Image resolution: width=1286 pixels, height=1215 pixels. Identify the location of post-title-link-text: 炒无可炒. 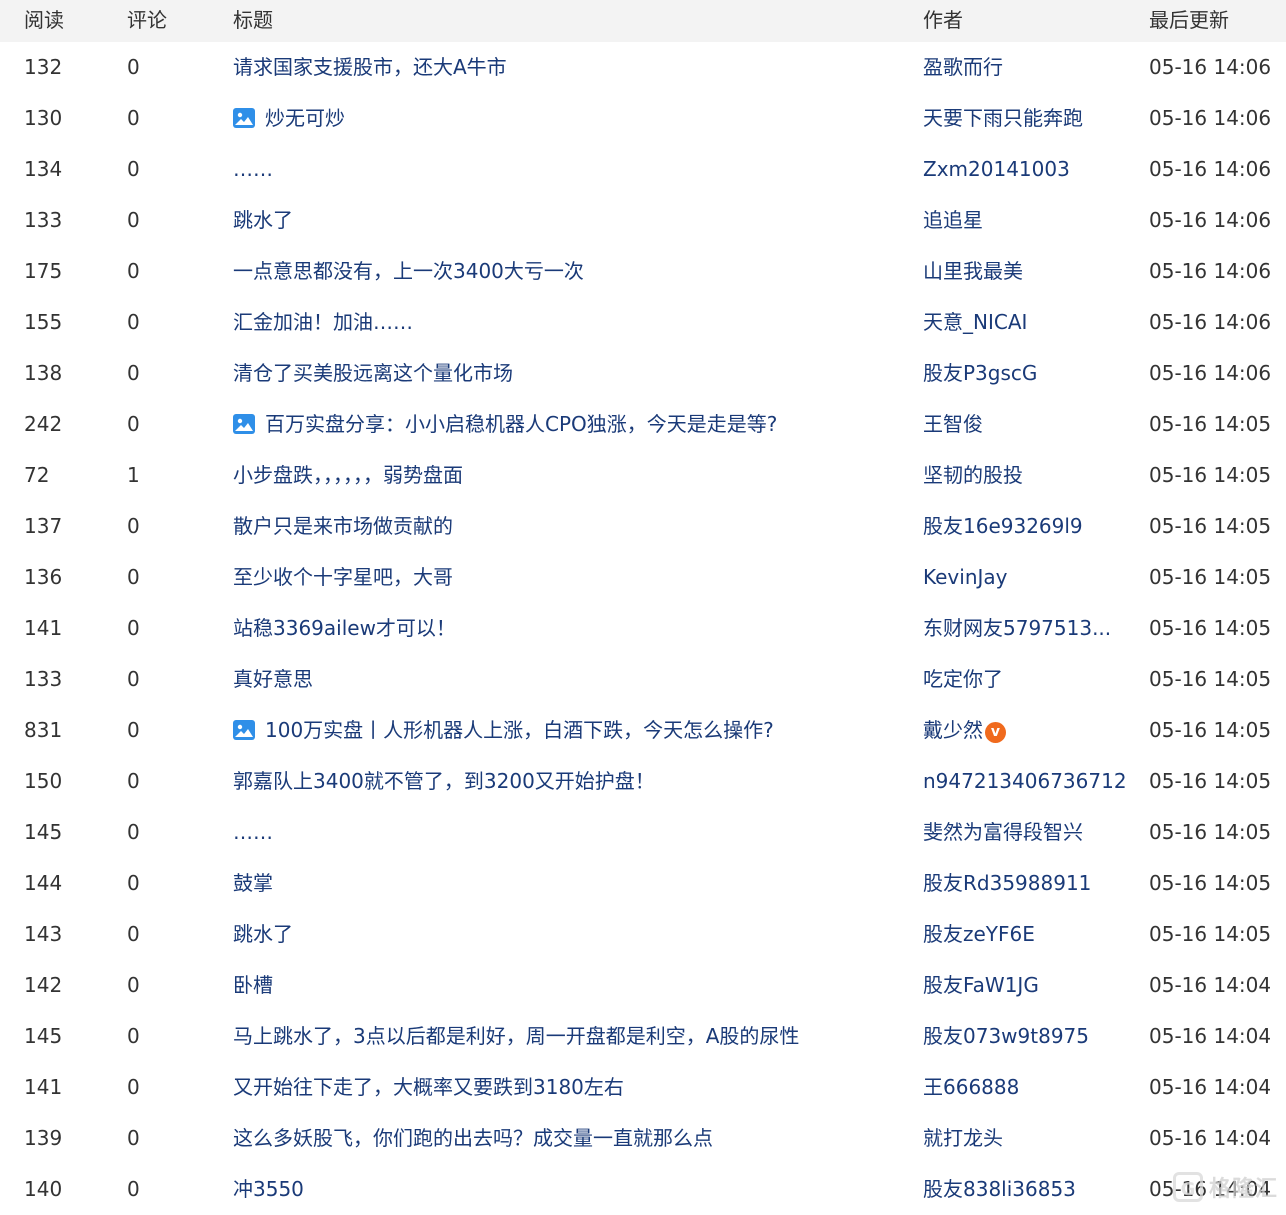
(305, 118).